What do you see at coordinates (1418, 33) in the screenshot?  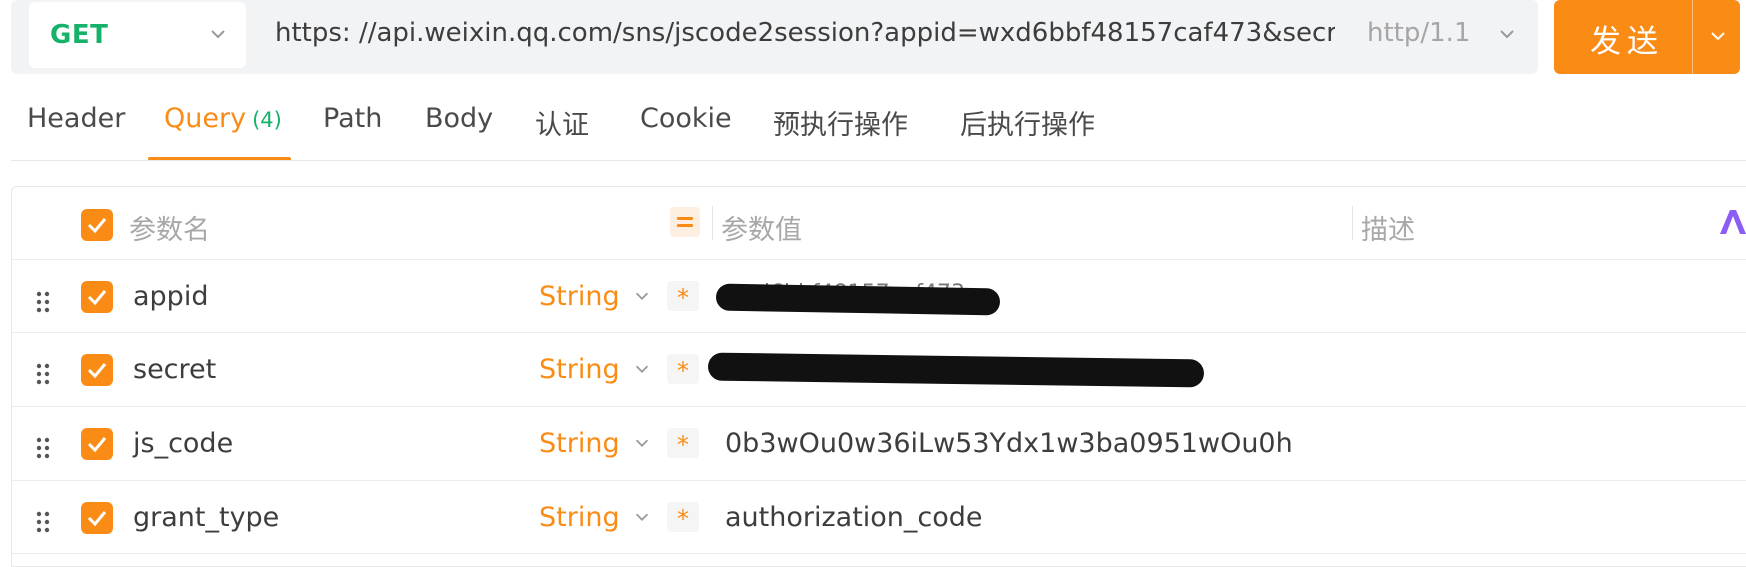 I see `http-version-select: http/1.1` at bounding box center [1418, 33].